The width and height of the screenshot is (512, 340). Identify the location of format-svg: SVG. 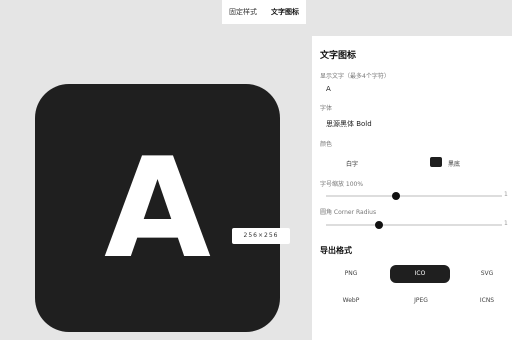
(487, 274).